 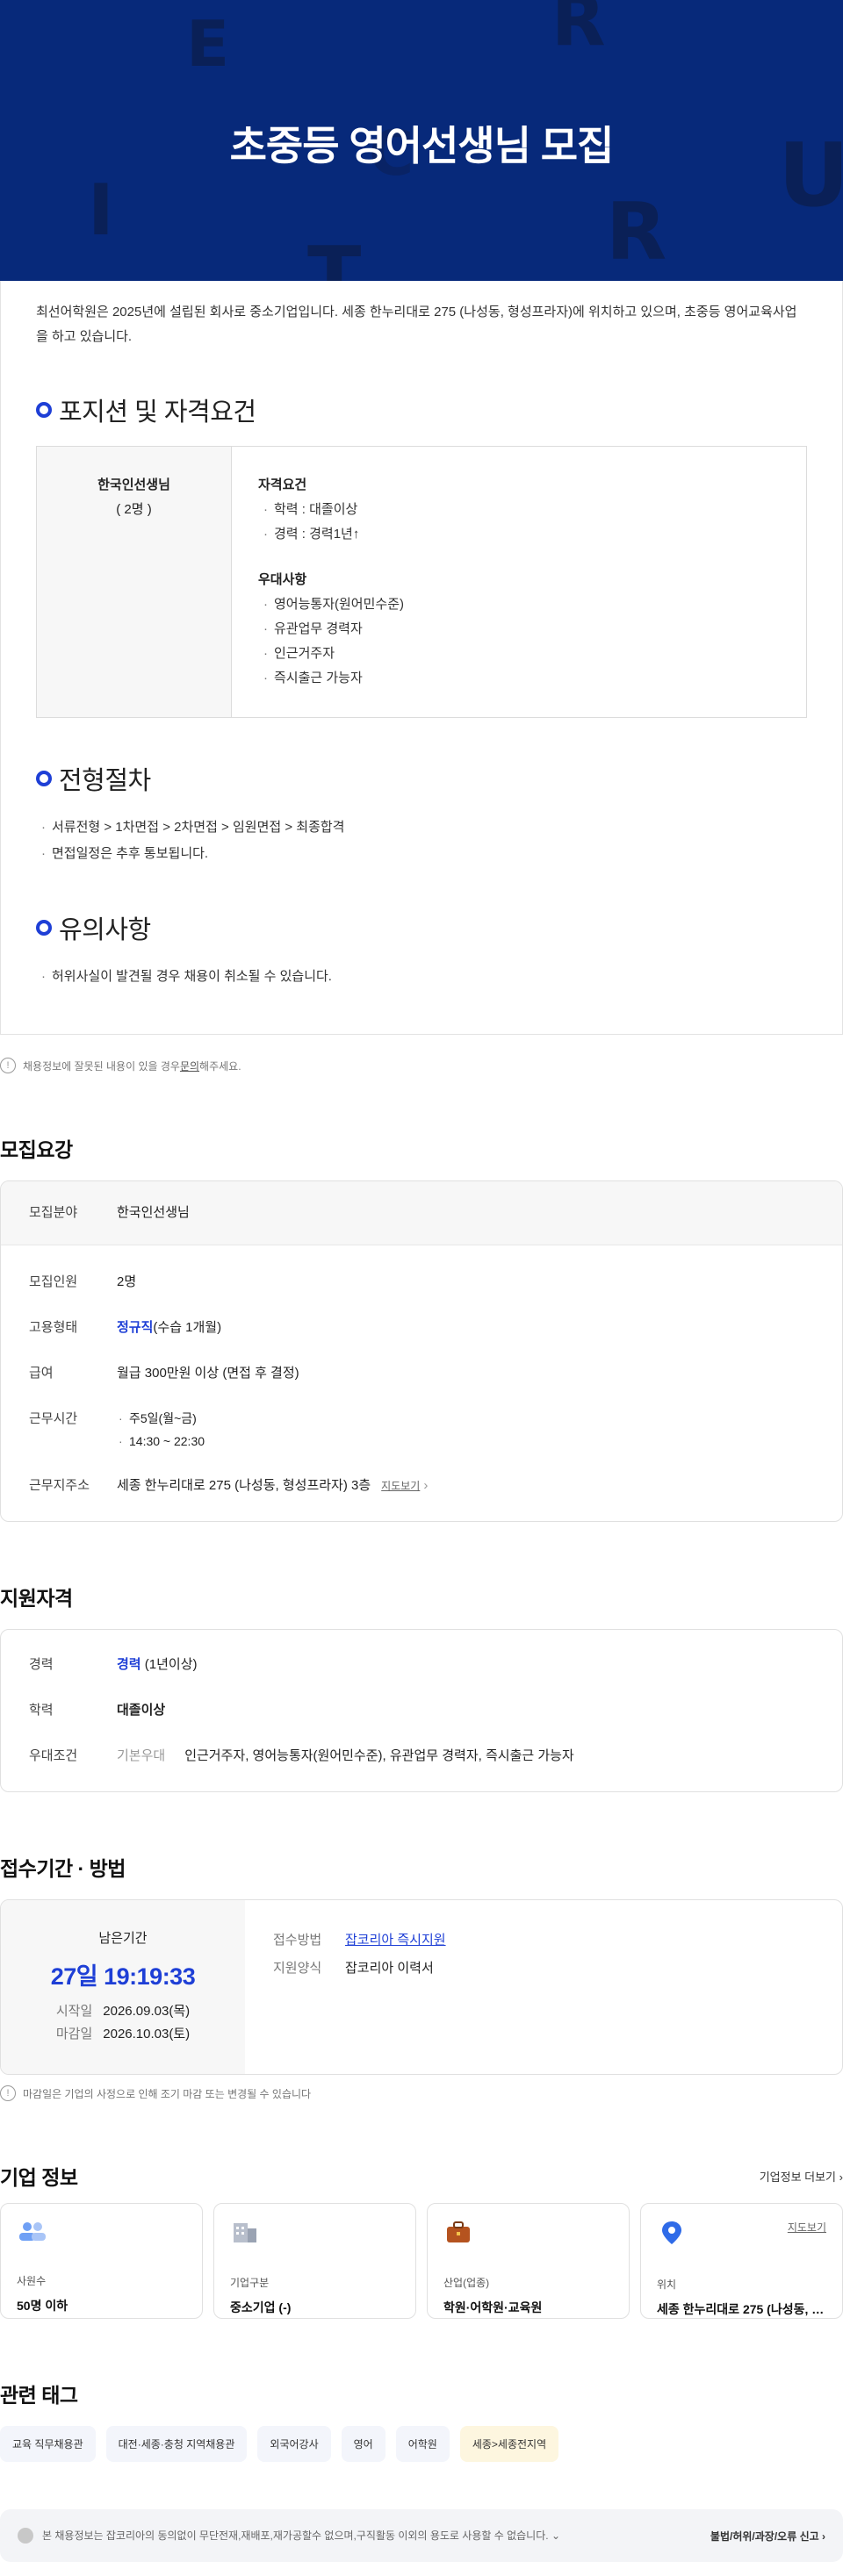 What do you see at coordinates (158, 413) in the screenshot?
I see `section-title: 포지션 및 자격요건` at bounding box center [158, 413].